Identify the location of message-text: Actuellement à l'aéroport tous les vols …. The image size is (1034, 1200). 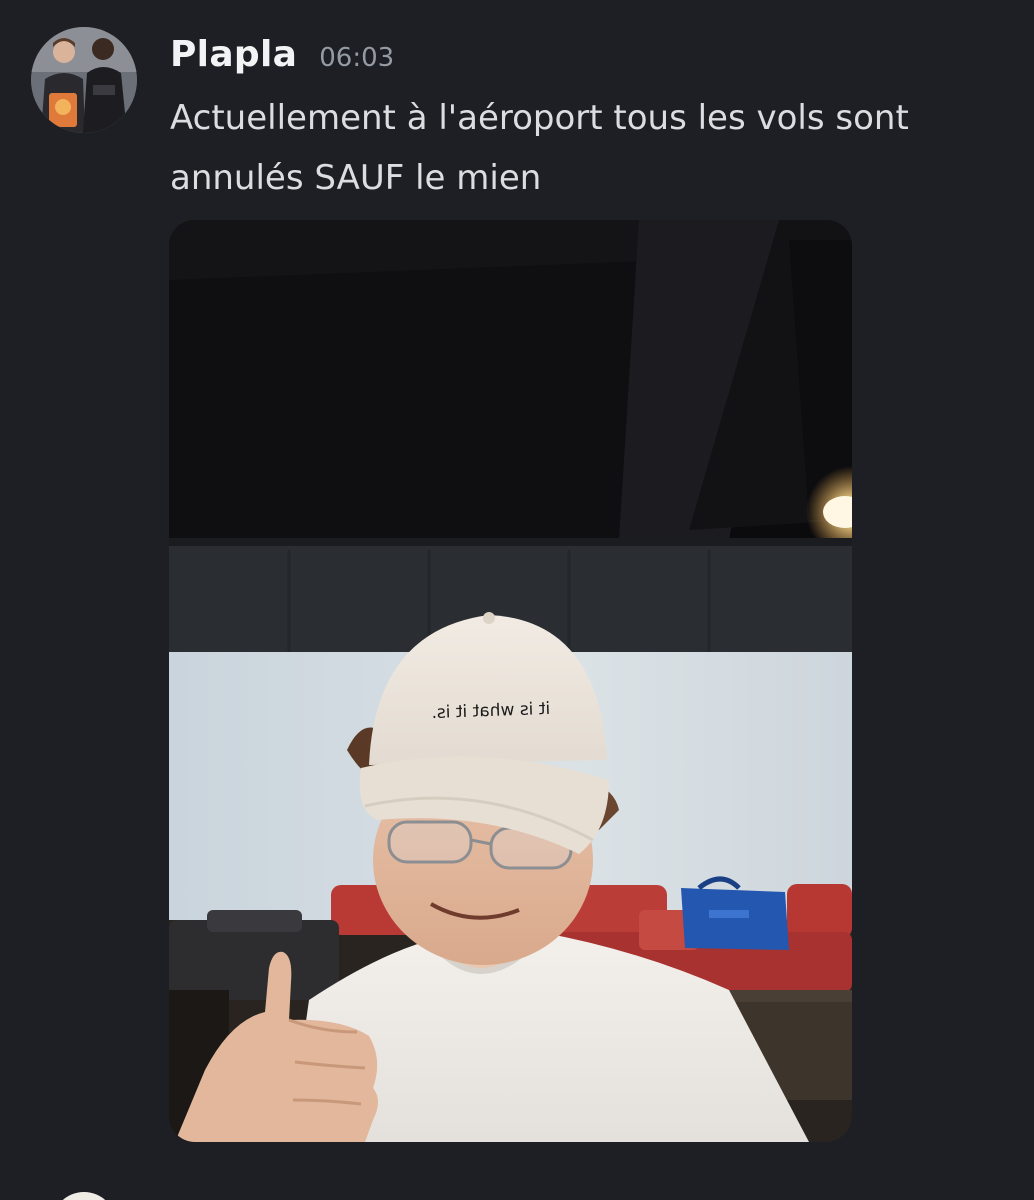
(539, 148).